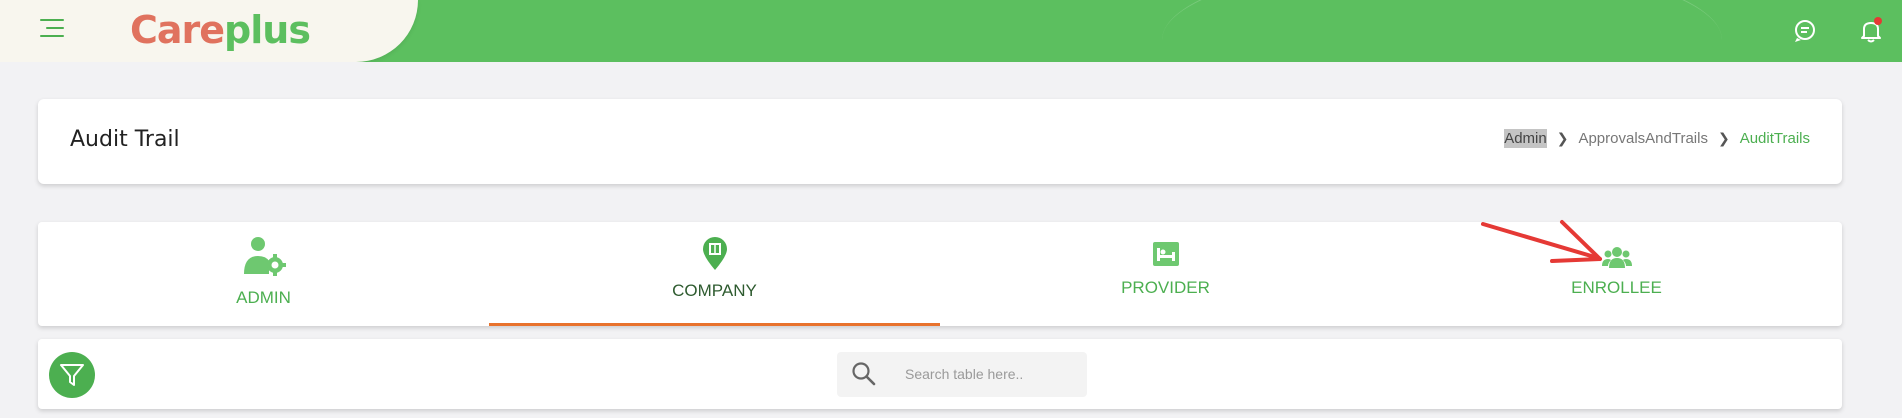  I want to click on tab-company: COMPANY, so click(714, 274).